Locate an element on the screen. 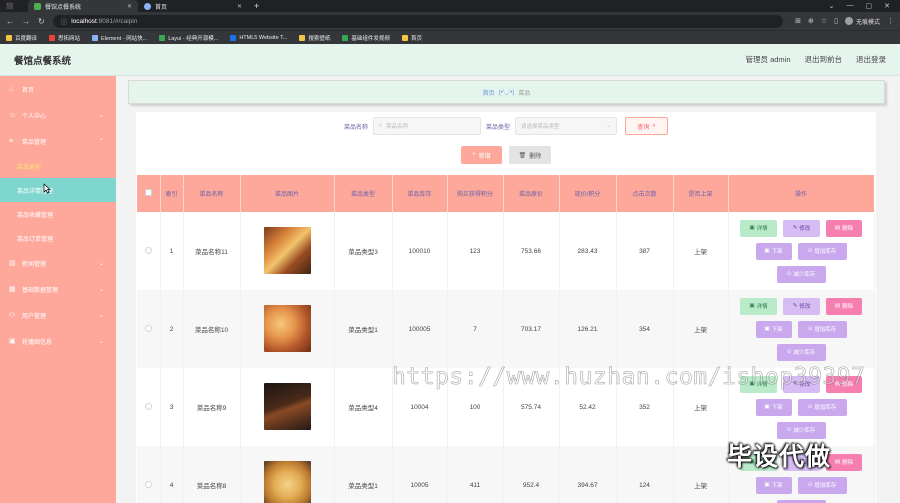 This screenshot has width=900, height=503. sidebar-item-label: 基础数据管理 is located at coordinates (40, 290).